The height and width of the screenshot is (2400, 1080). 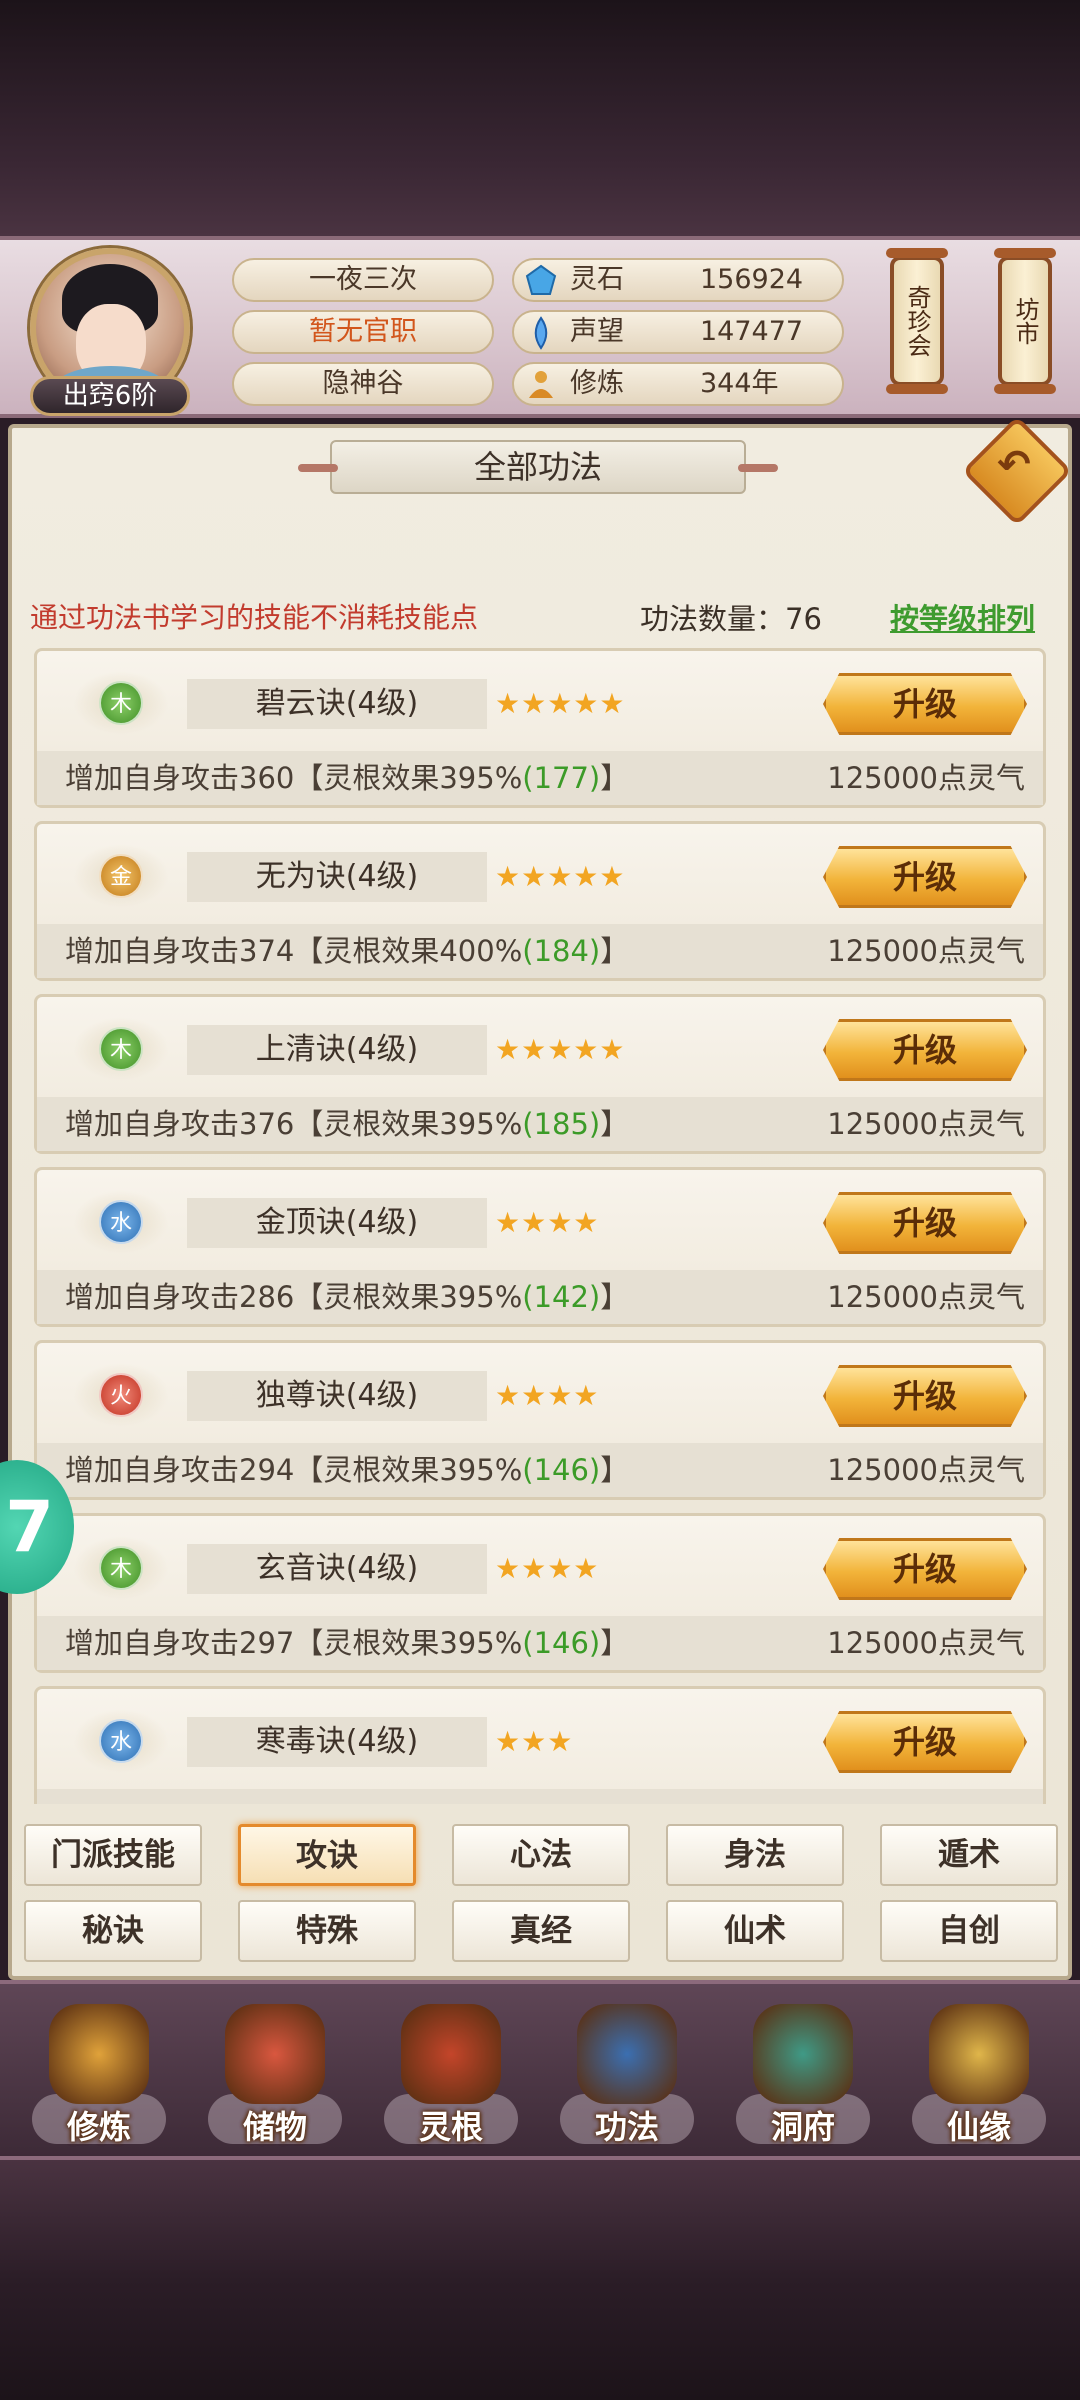 I want to click on skill-card: 水寒毒诀(4级) ★★★ 升级, so click(x=540, y=1745).